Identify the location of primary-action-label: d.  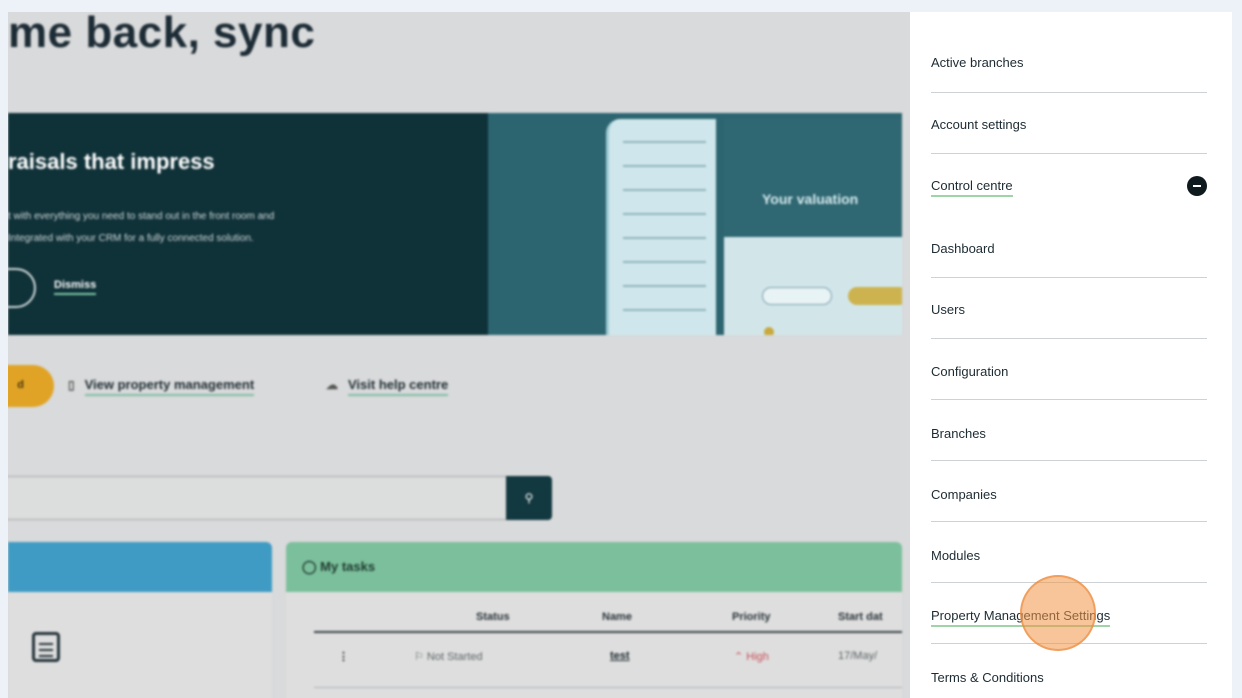
(20, 385).